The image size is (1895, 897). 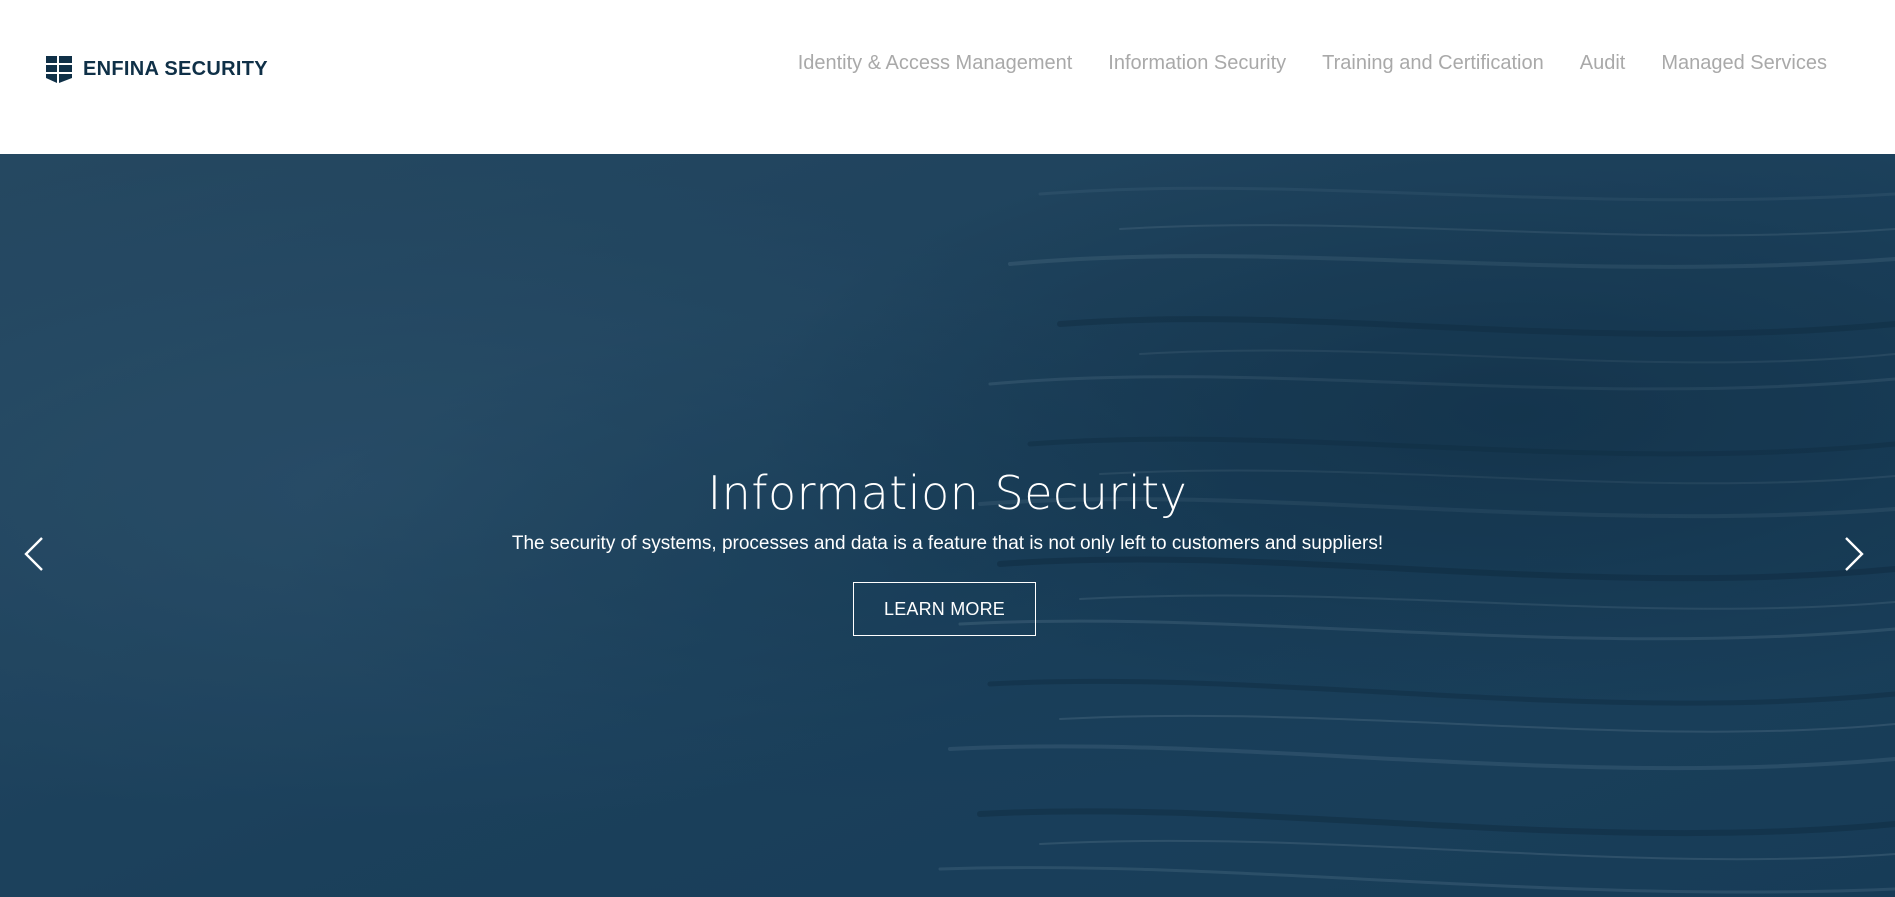 I want to click on nav-item: Training and Certification, so click(x=1433, y=63).